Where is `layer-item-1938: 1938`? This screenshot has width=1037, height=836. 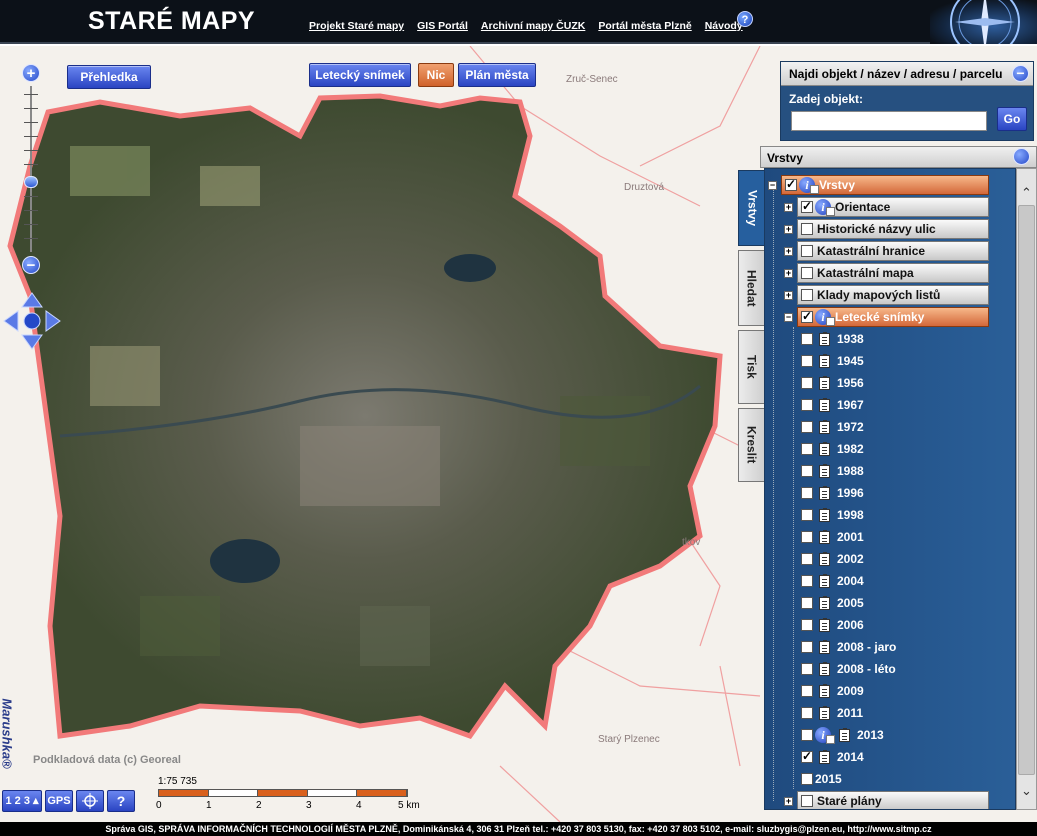 layer-item-1938: 1938 is located at coordinates (832, 339).